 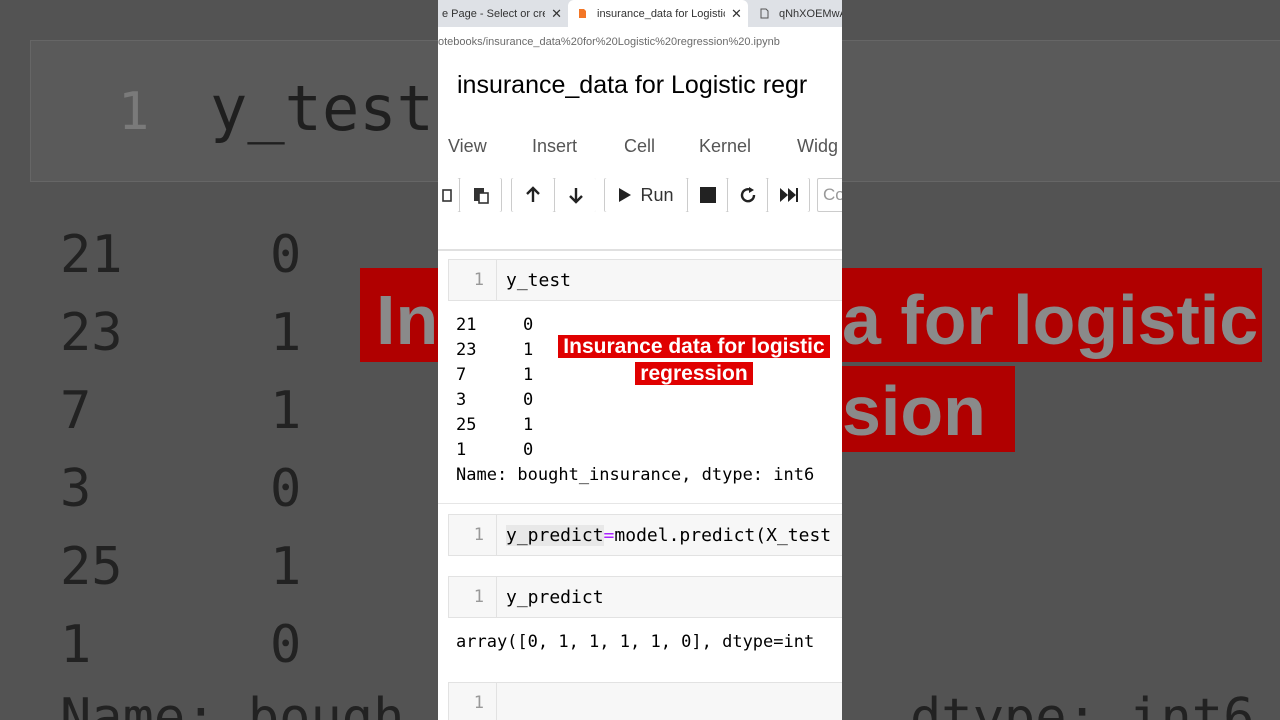 I want to click on cell-code: y_test, so click(x=539, y=280).